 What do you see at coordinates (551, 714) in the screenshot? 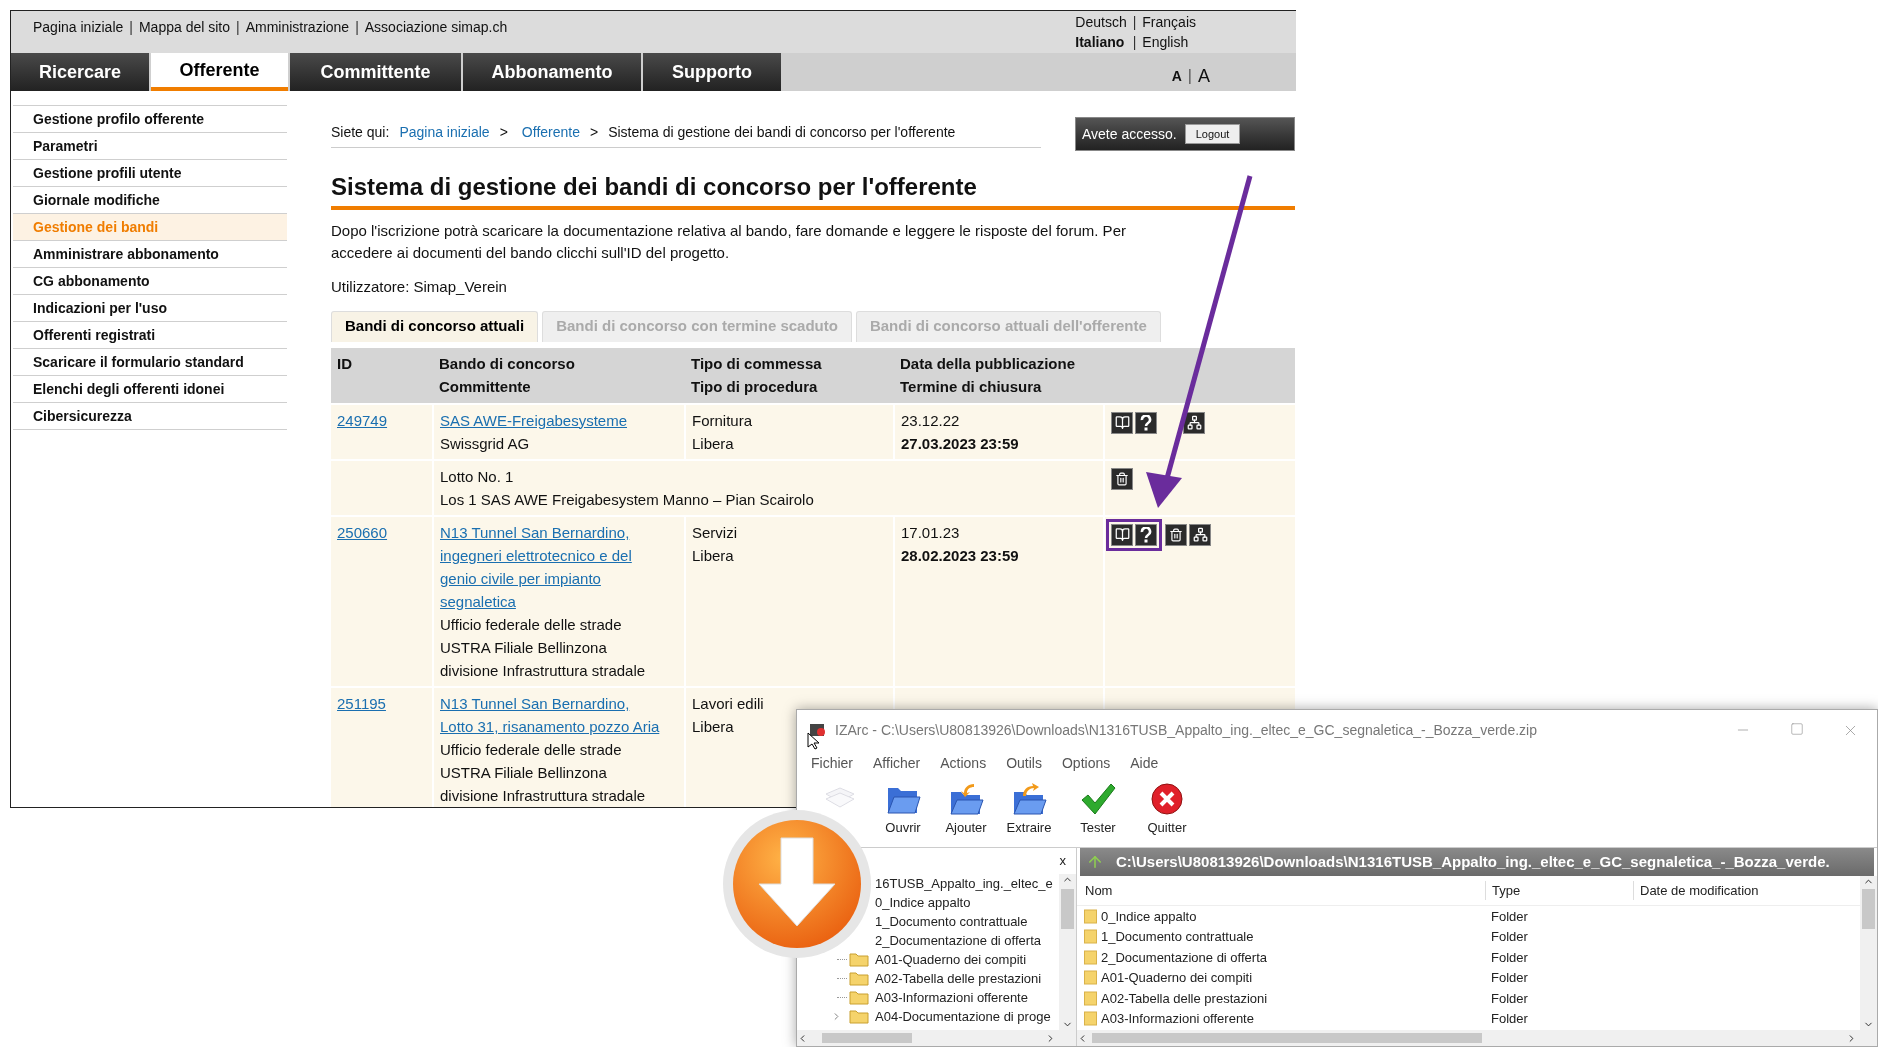
I see `tender-title-link: N13 Tunnel San Bernardino, Lotto 31, risanamento pozzo Aria` at bounding box center [551, 714].